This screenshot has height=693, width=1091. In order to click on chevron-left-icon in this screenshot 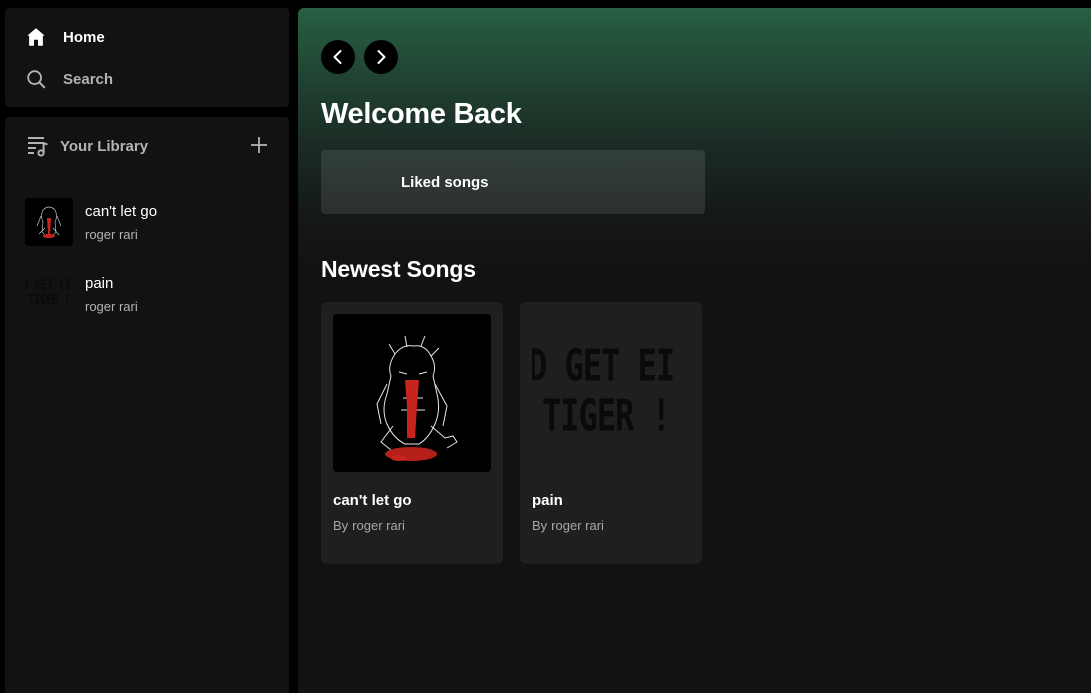, I will do `click(337, 57)`.